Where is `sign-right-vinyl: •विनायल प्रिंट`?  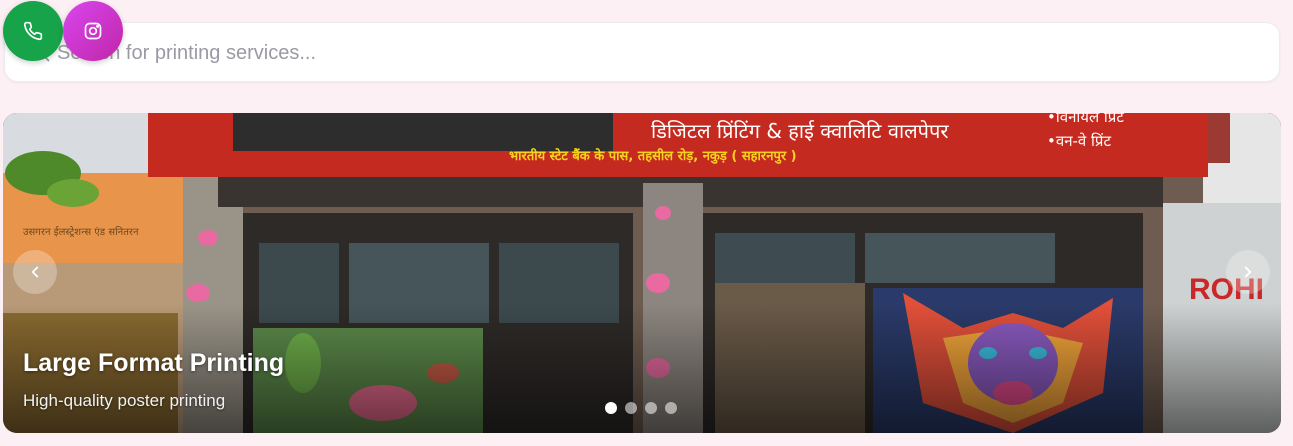 sign-right-vinyl: •विनायल प्रिंट is located at coordinates (1085, 119).